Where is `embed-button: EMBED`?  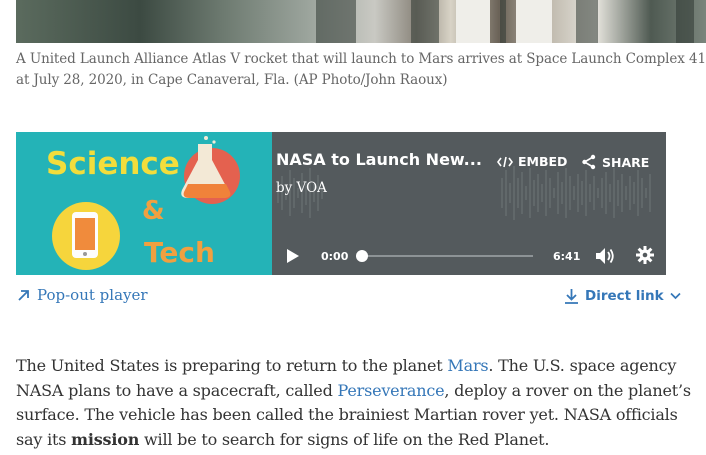 embed-button: EMBED is located at coordinates (532, 161).